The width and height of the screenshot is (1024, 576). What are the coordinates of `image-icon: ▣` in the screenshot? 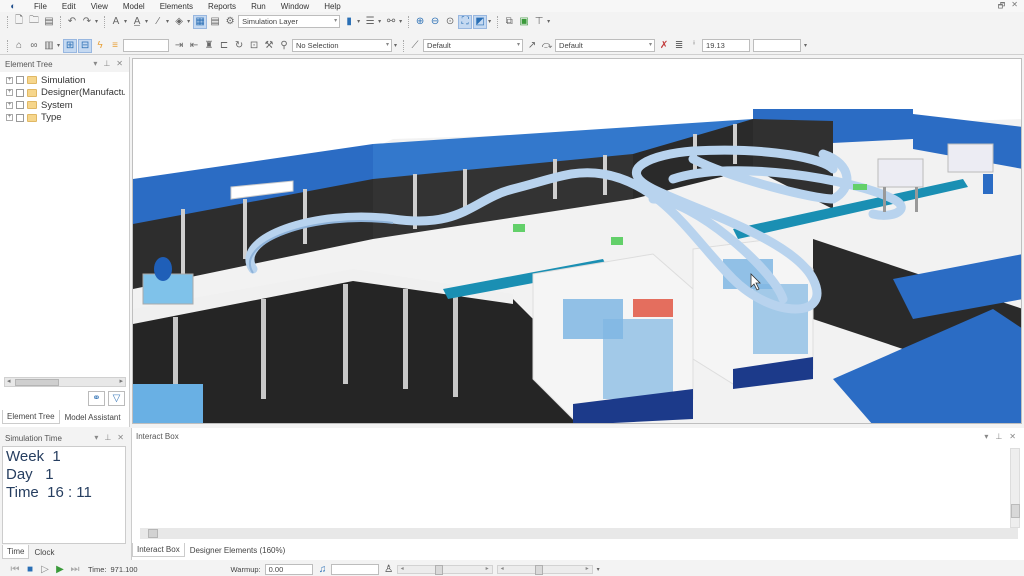 It's located at (524, 22).